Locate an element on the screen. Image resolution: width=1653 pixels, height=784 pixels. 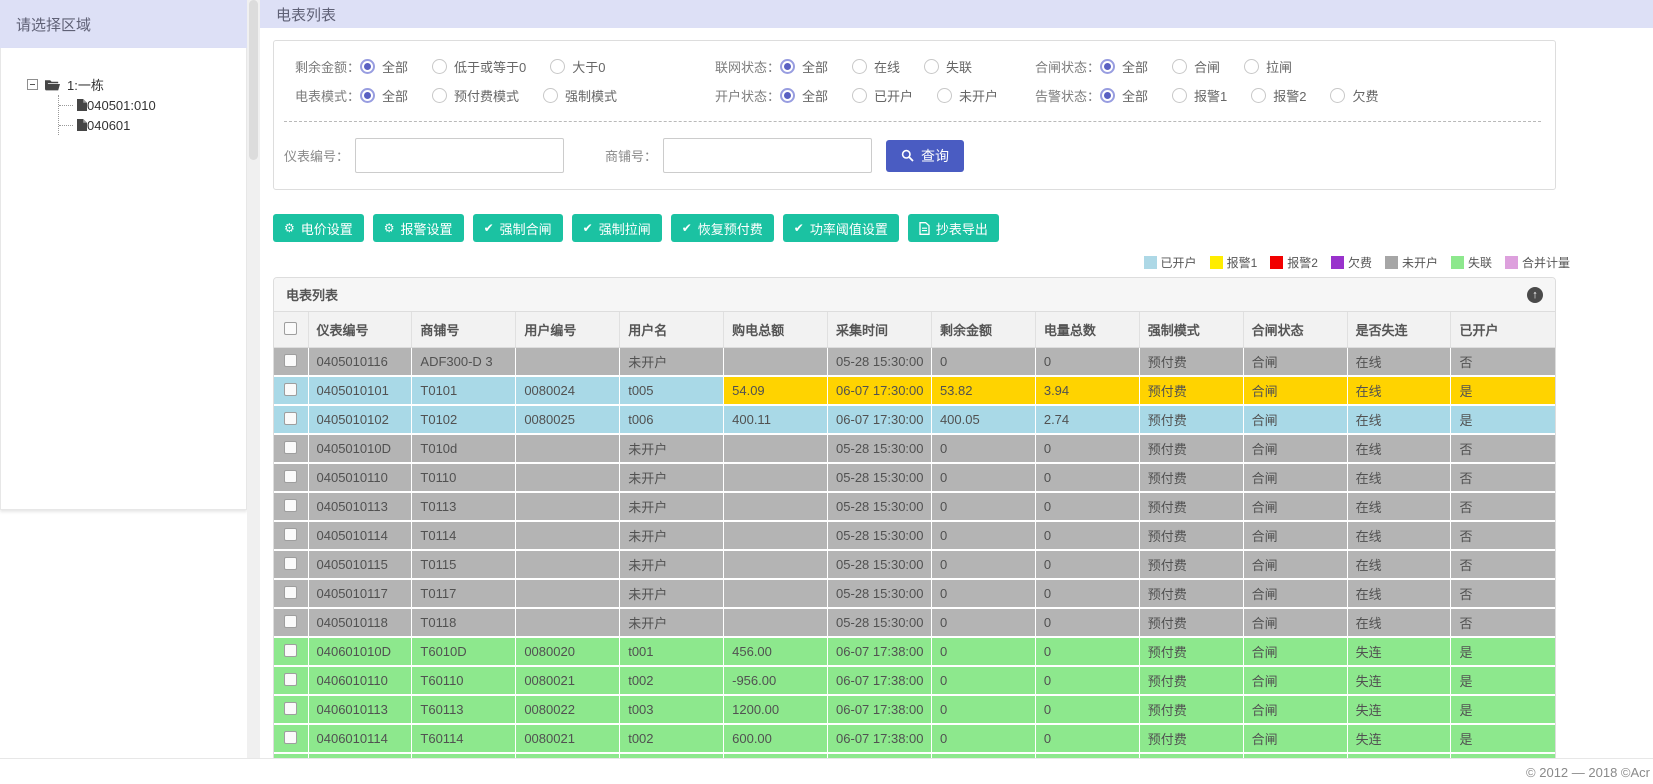
select-all-checkbox is located at coordinates (291, 328).